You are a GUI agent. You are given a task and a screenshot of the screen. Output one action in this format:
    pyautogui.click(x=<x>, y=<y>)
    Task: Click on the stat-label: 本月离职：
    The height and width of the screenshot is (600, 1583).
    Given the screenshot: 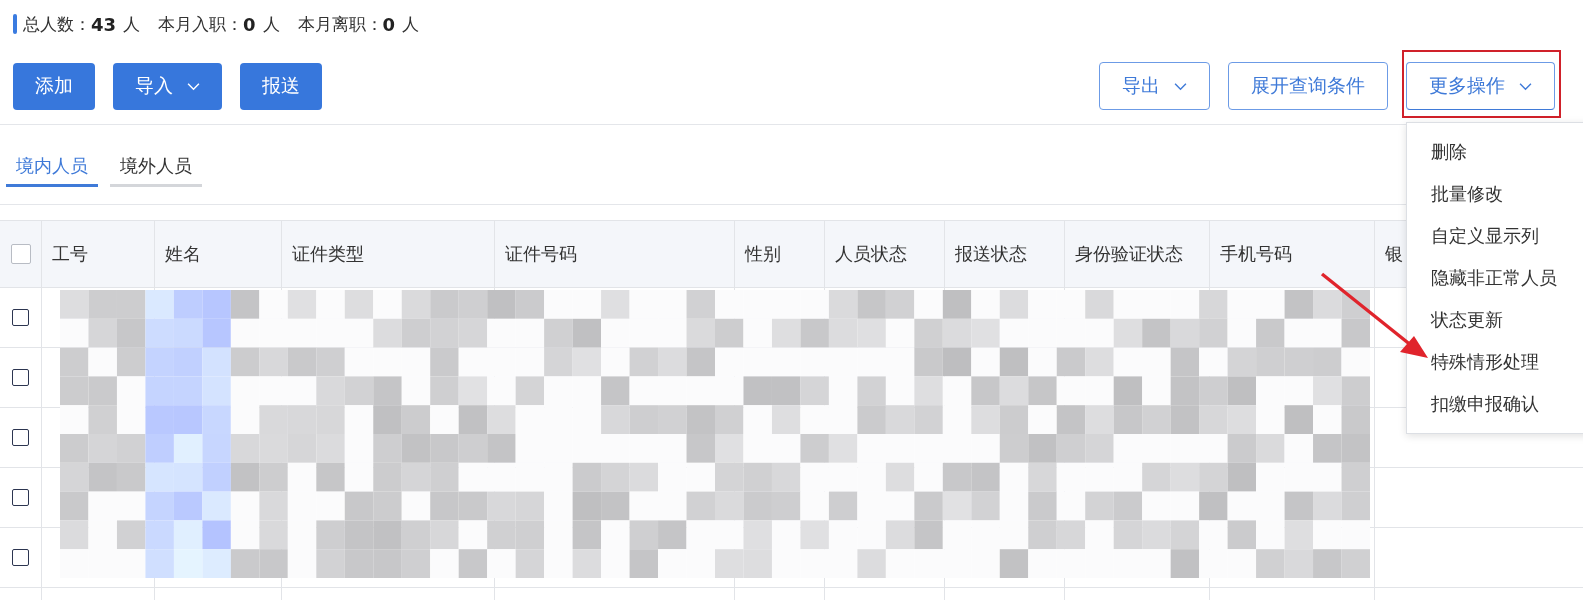 What is the action you would take?
    pyautogui.click(x=340, y=24)
    